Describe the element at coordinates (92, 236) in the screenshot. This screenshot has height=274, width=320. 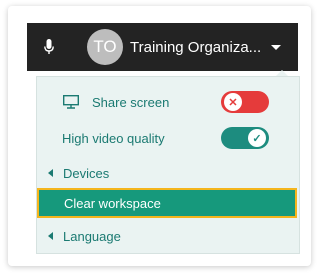
I see `language-label: Language` at that location.